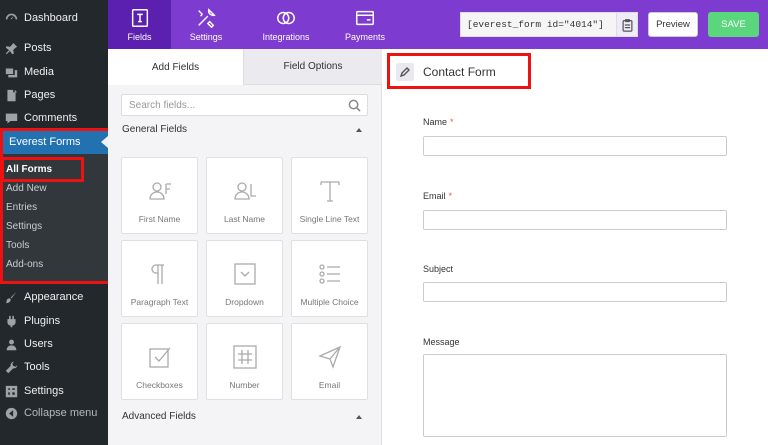  I want to click on menu-label: Plugins, so click(42, 321).